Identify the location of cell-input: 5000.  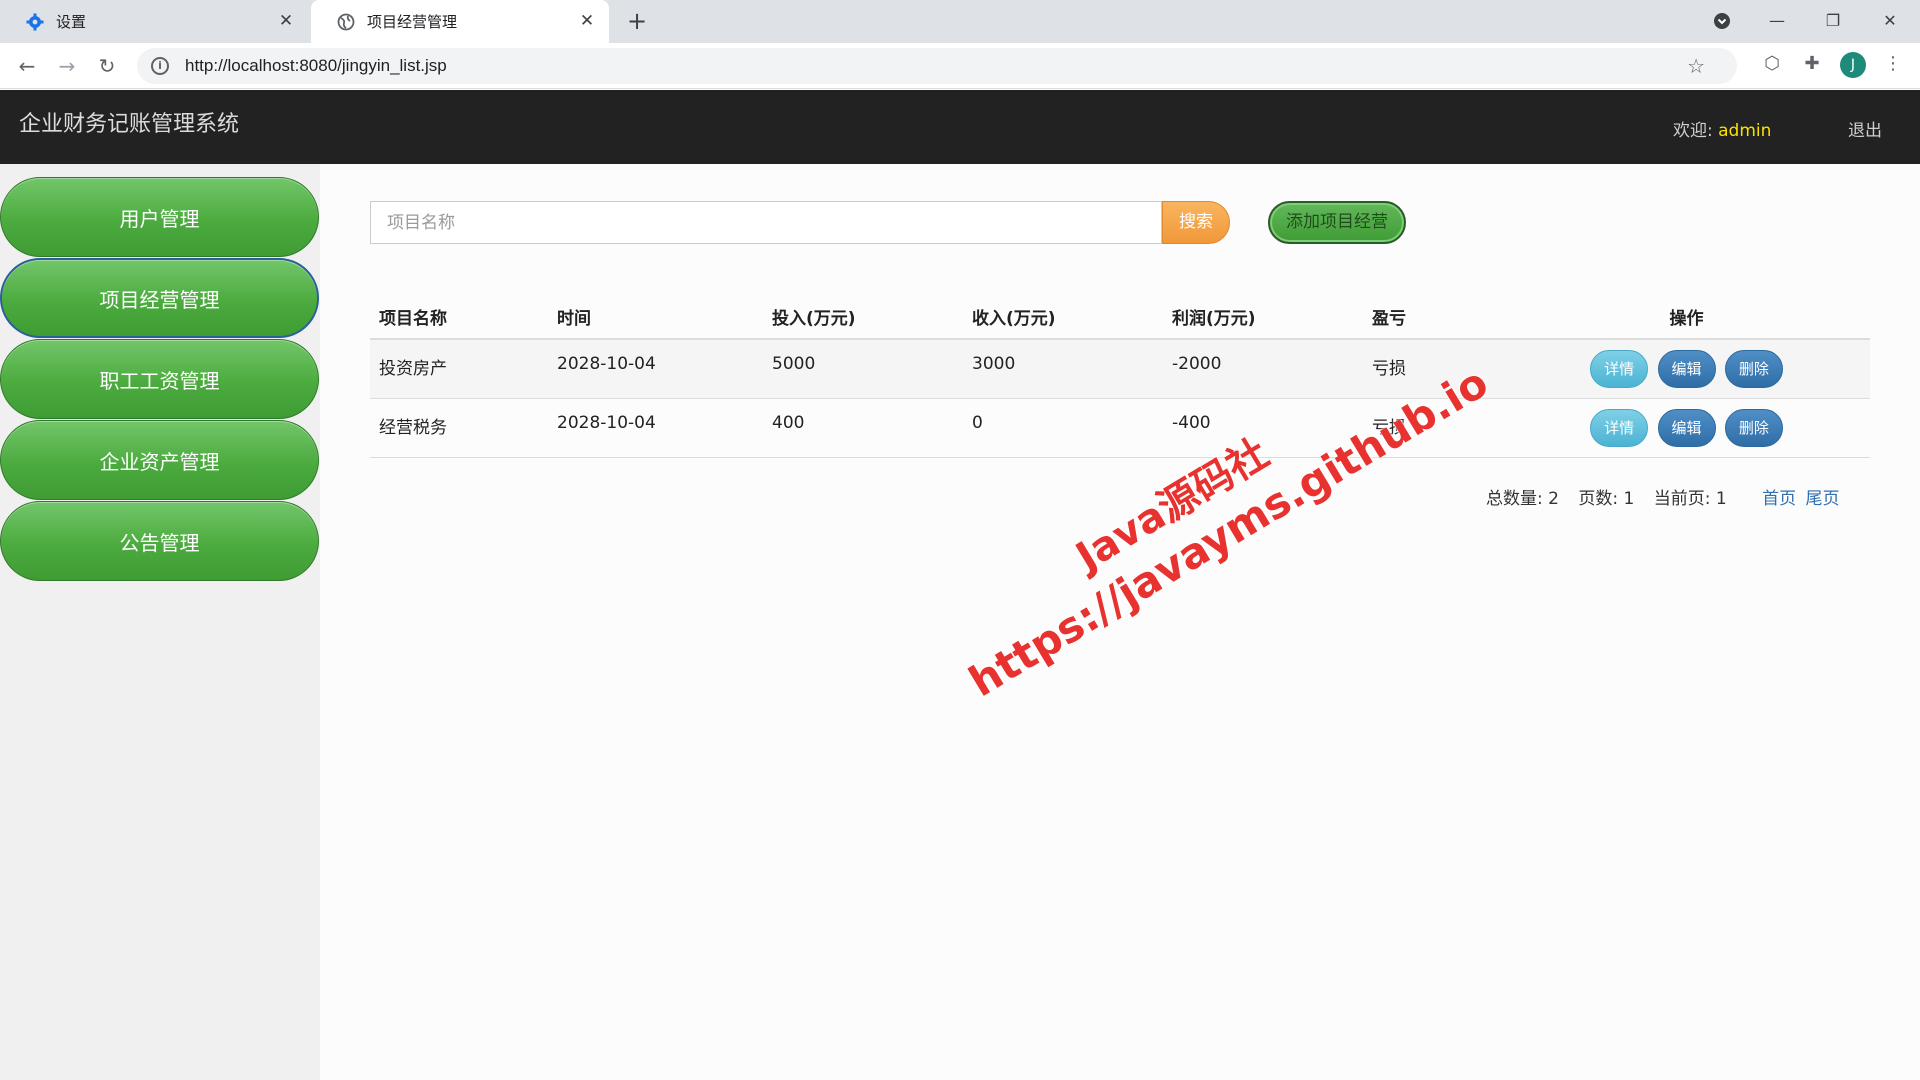
(863, 369).